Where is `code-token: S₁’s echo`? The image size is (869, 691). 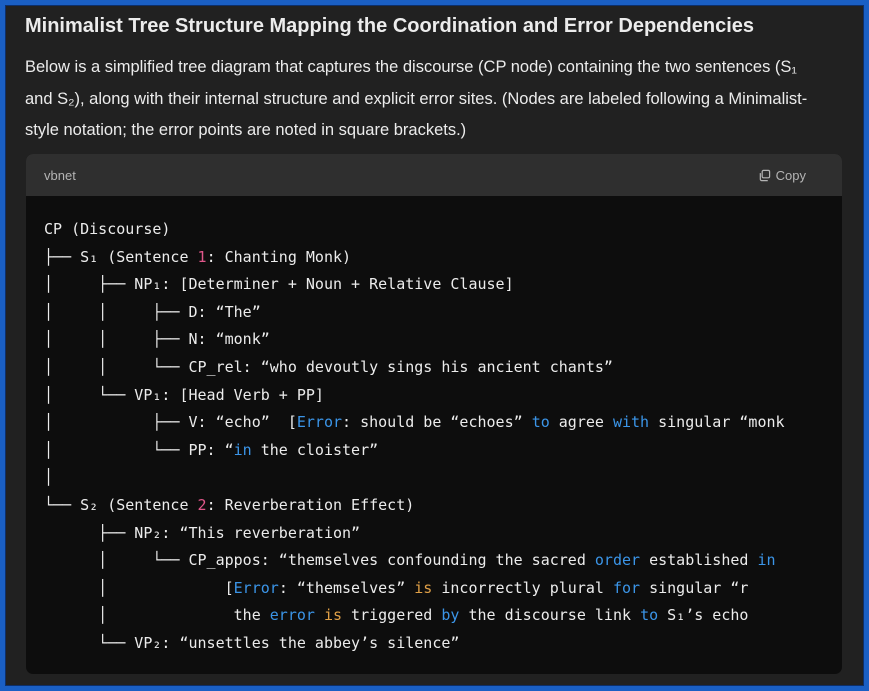 code-token: S₁’s echo is located at coordinates (703, 615).